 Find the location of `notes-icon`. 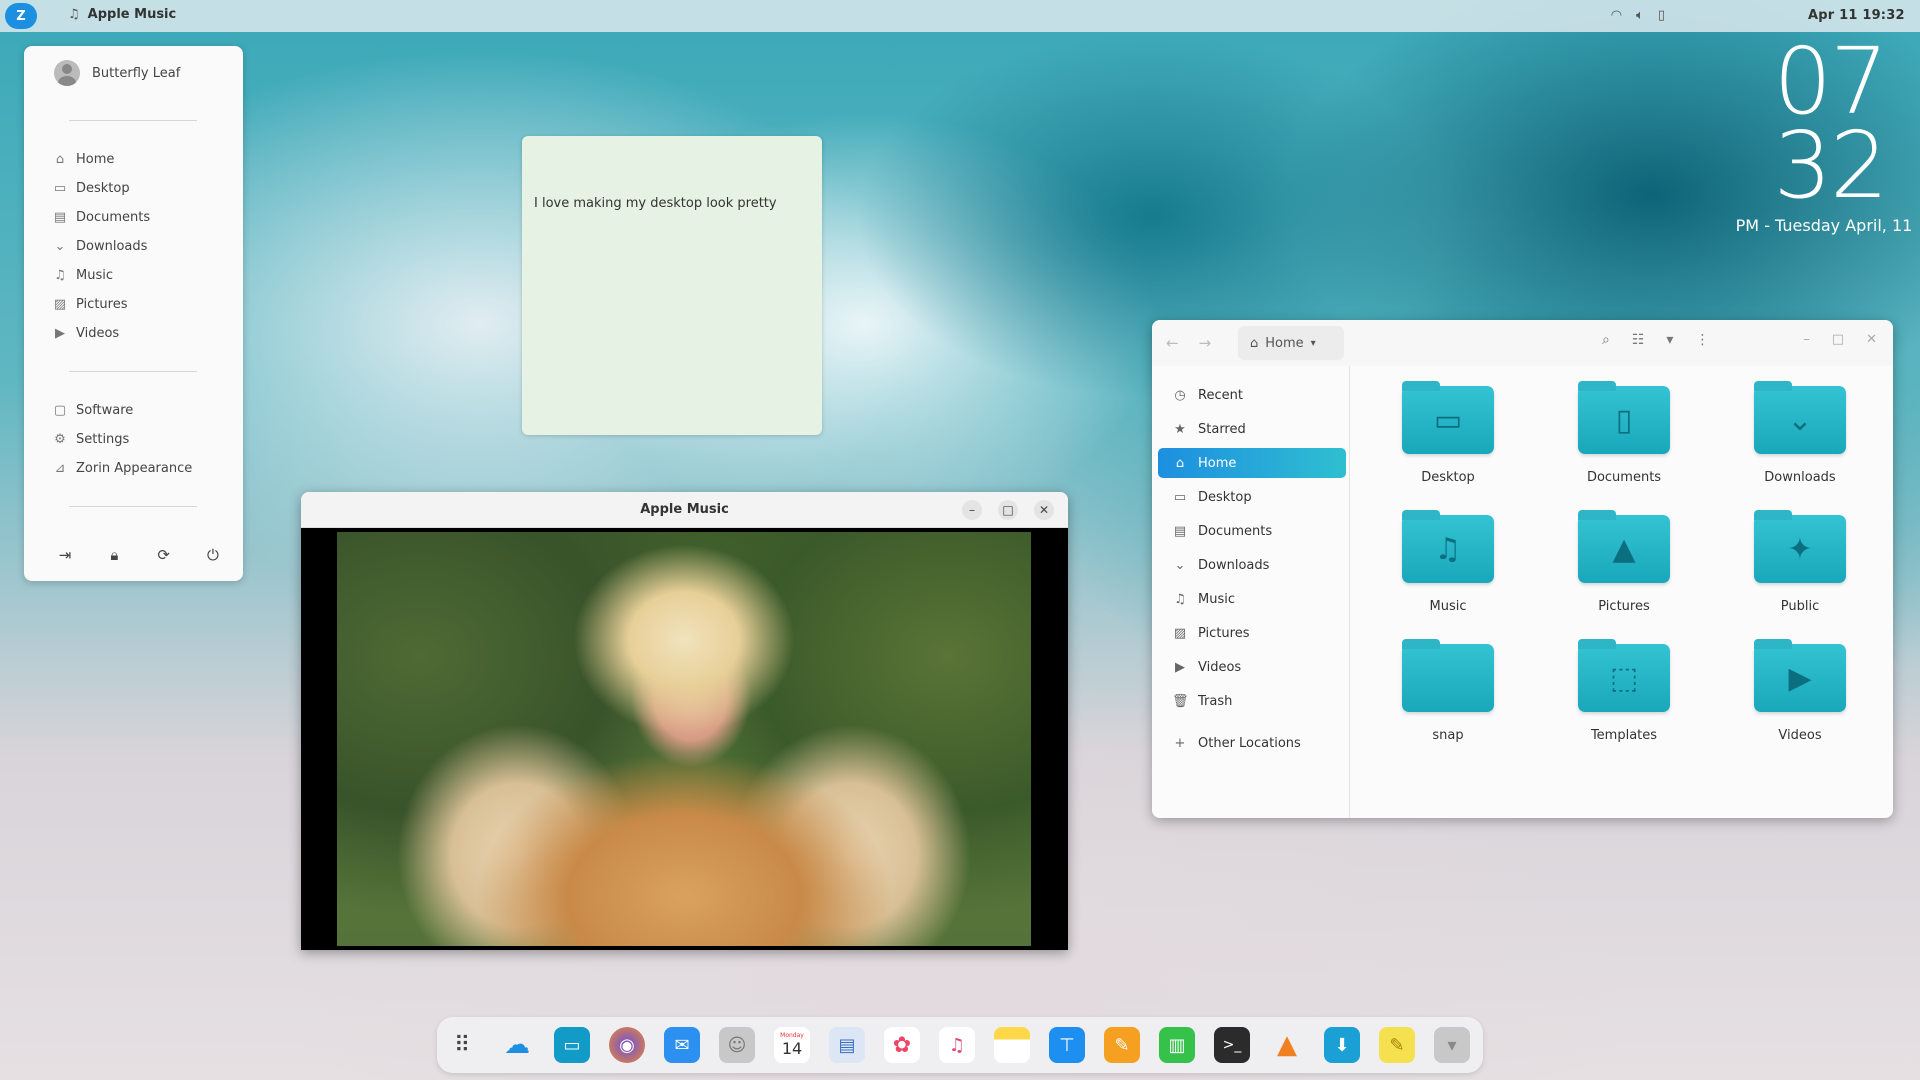

notes-icon is located at coordinates (1012, 1045).